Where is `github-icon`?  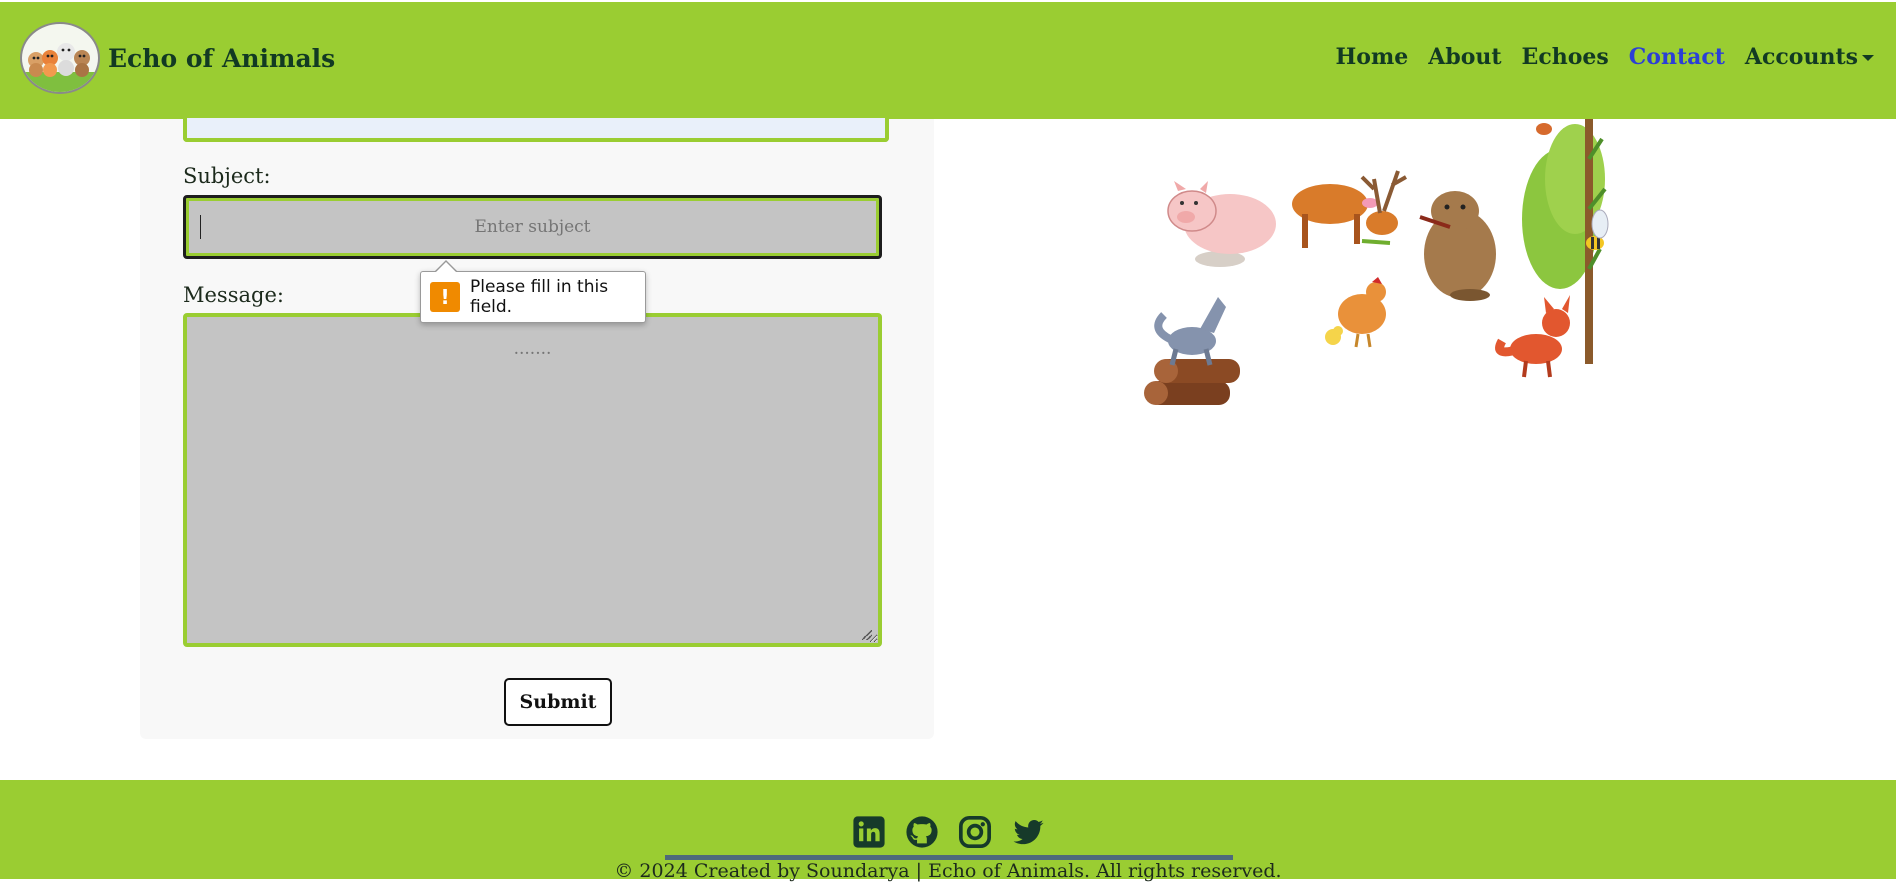
github-icon is located at coordinates (922, 832).